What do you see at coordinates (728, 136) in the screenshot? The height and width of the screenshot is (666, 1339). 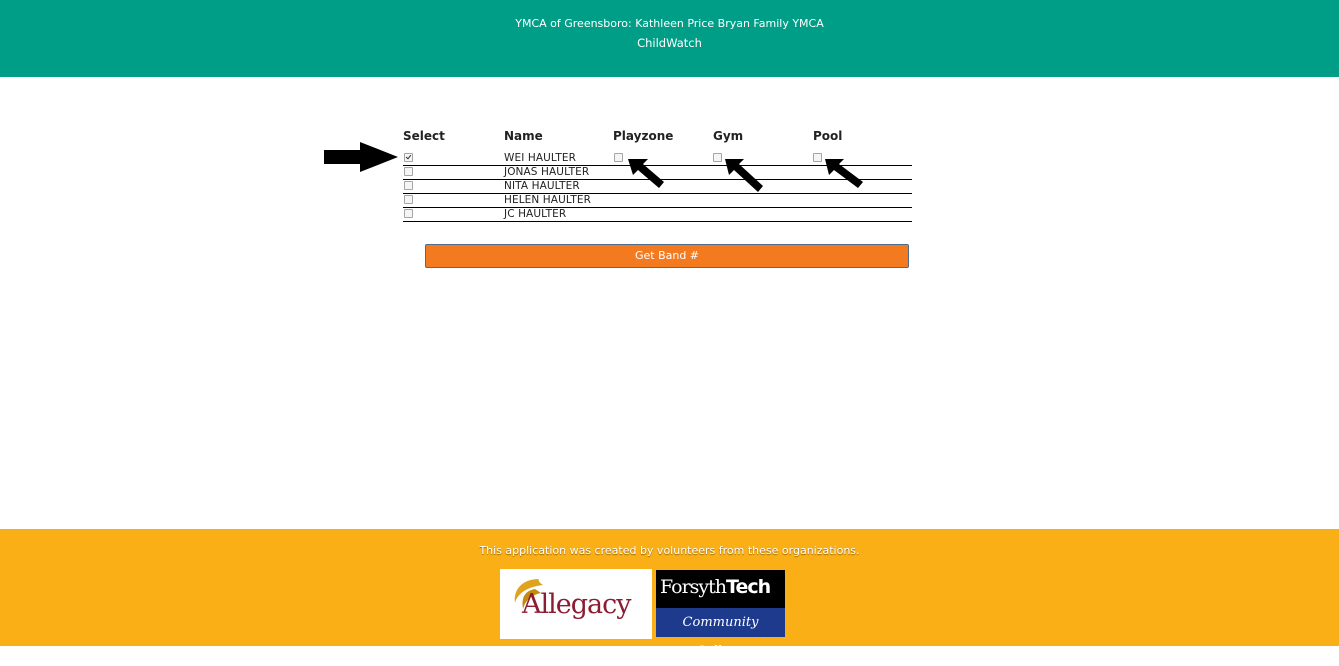 I see `column-header-gym: Gym` at bounding box center [728, 136].